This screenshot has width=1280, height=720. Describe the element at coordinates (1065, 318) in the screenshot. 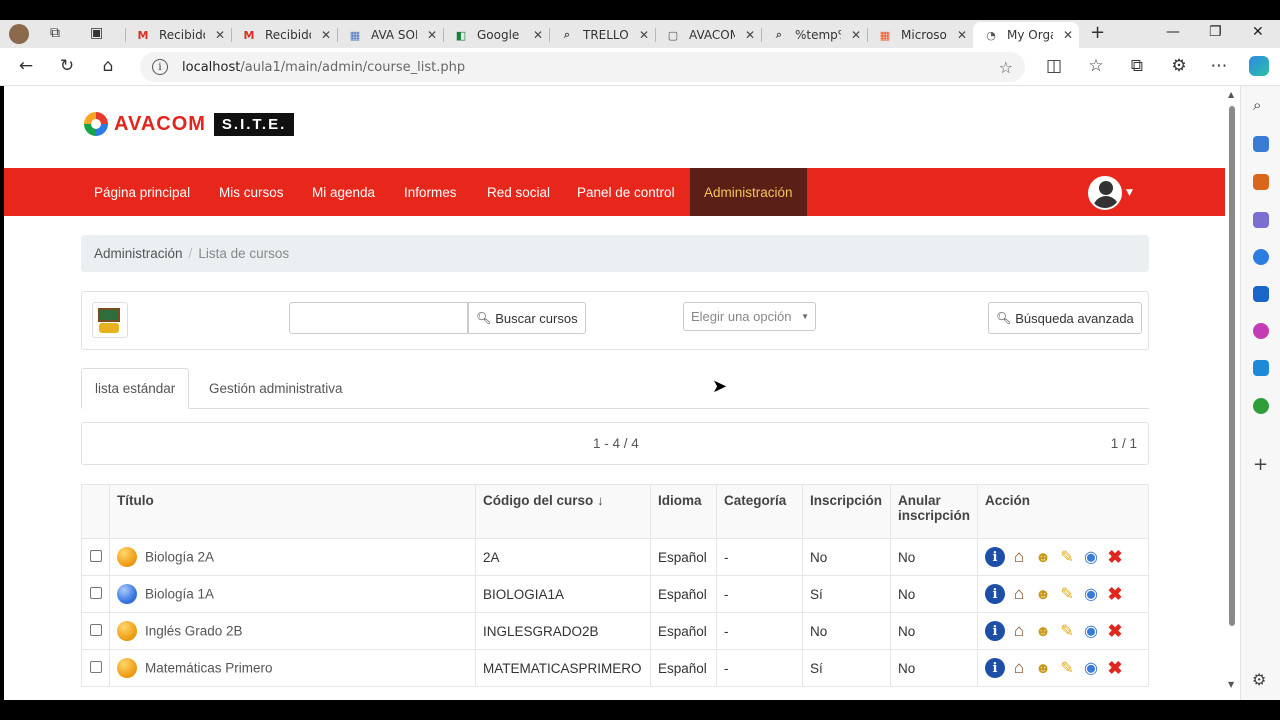

I see `advanced-search-button: 🔍︎ Búsqueda avanzada` at that location.